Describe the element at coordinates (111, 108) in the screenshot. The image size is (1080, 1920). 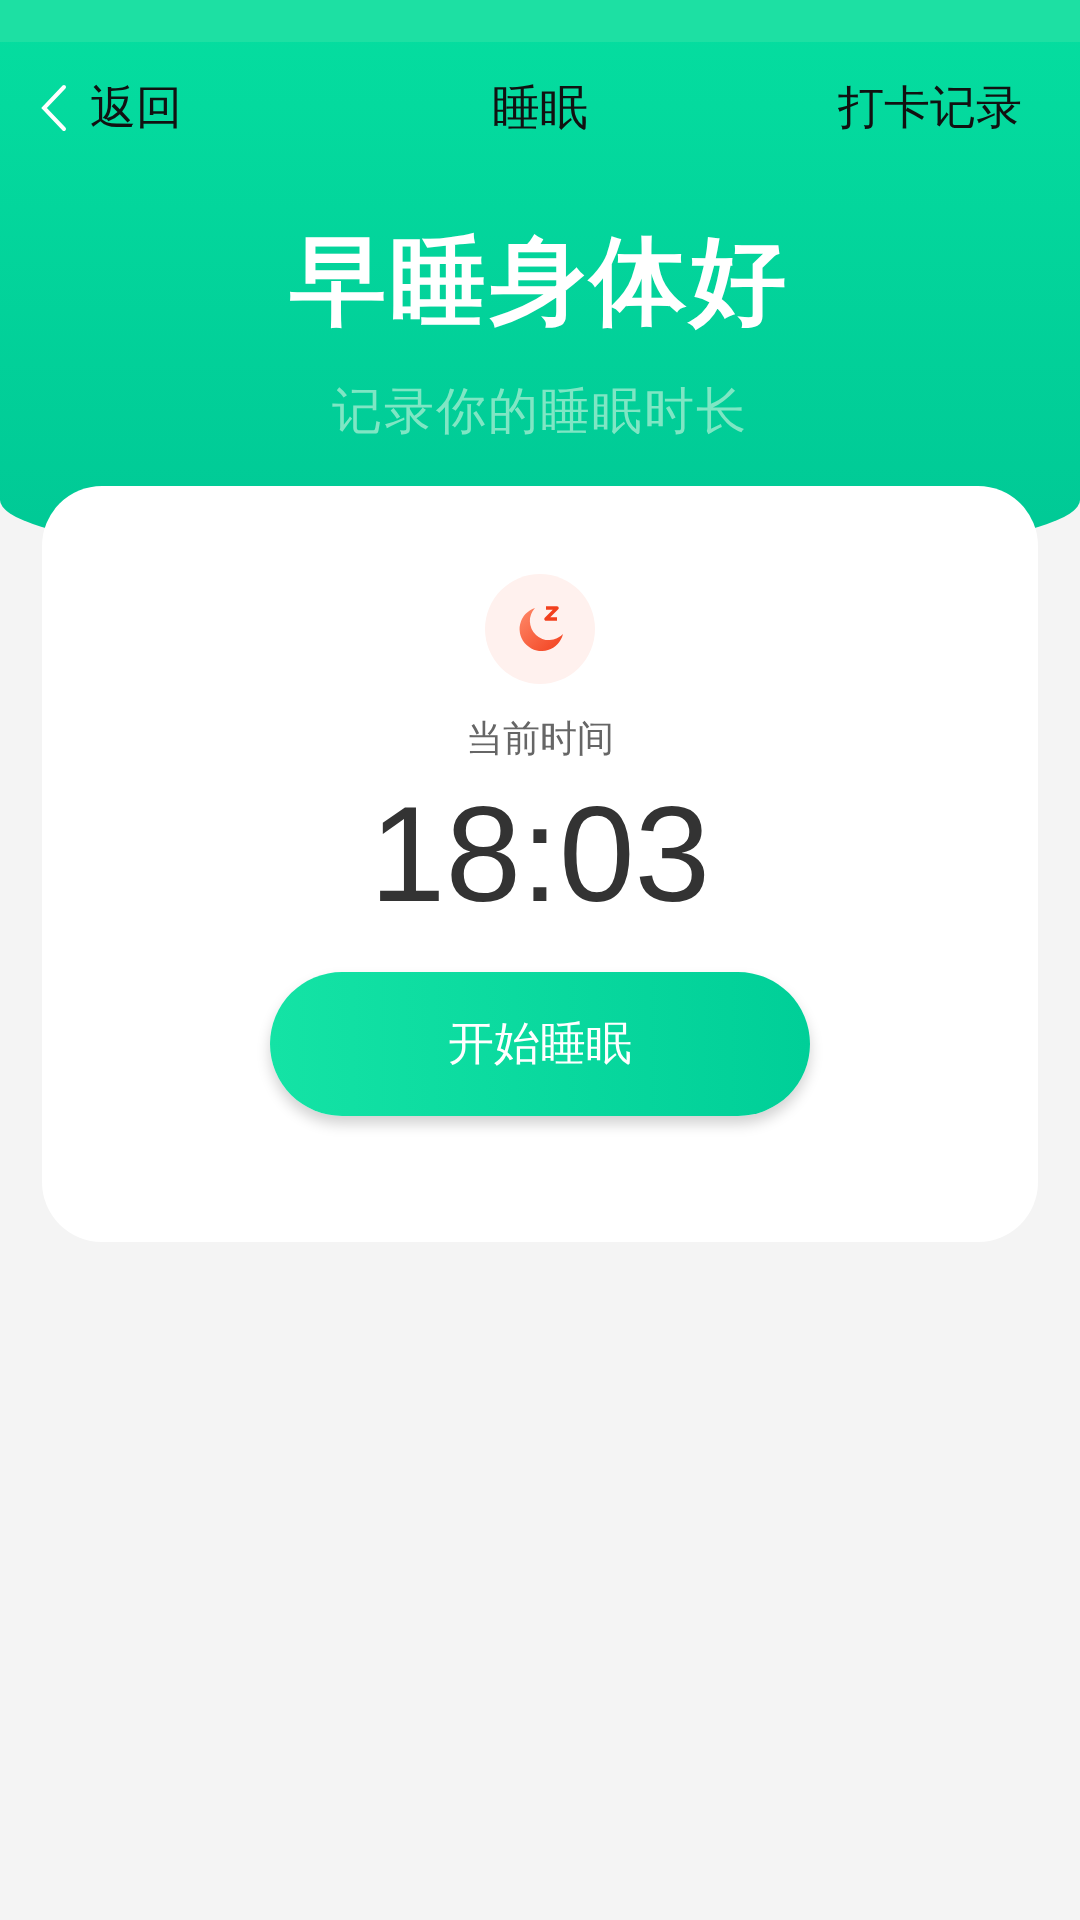
I see `back-button: 返回` at that location.